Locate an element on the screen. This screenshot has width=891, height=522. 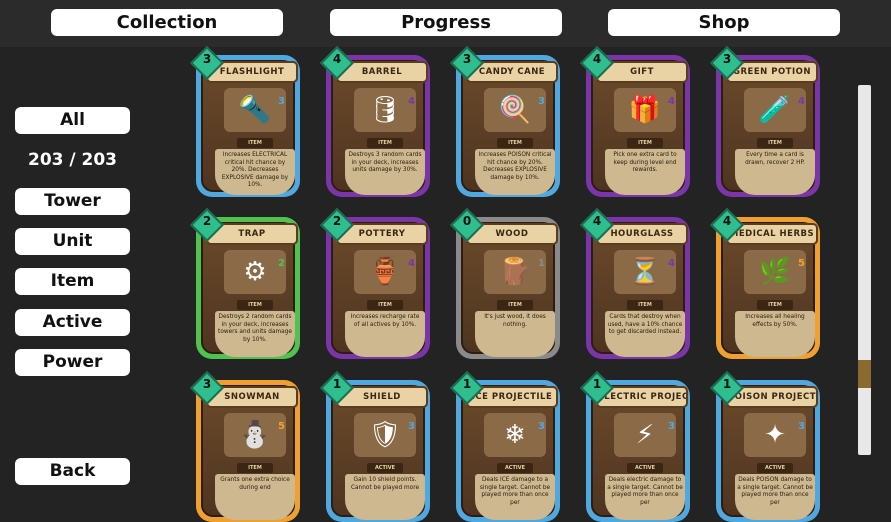
top-bar: Collection Progress Shop is located at coordinates (445, 23).